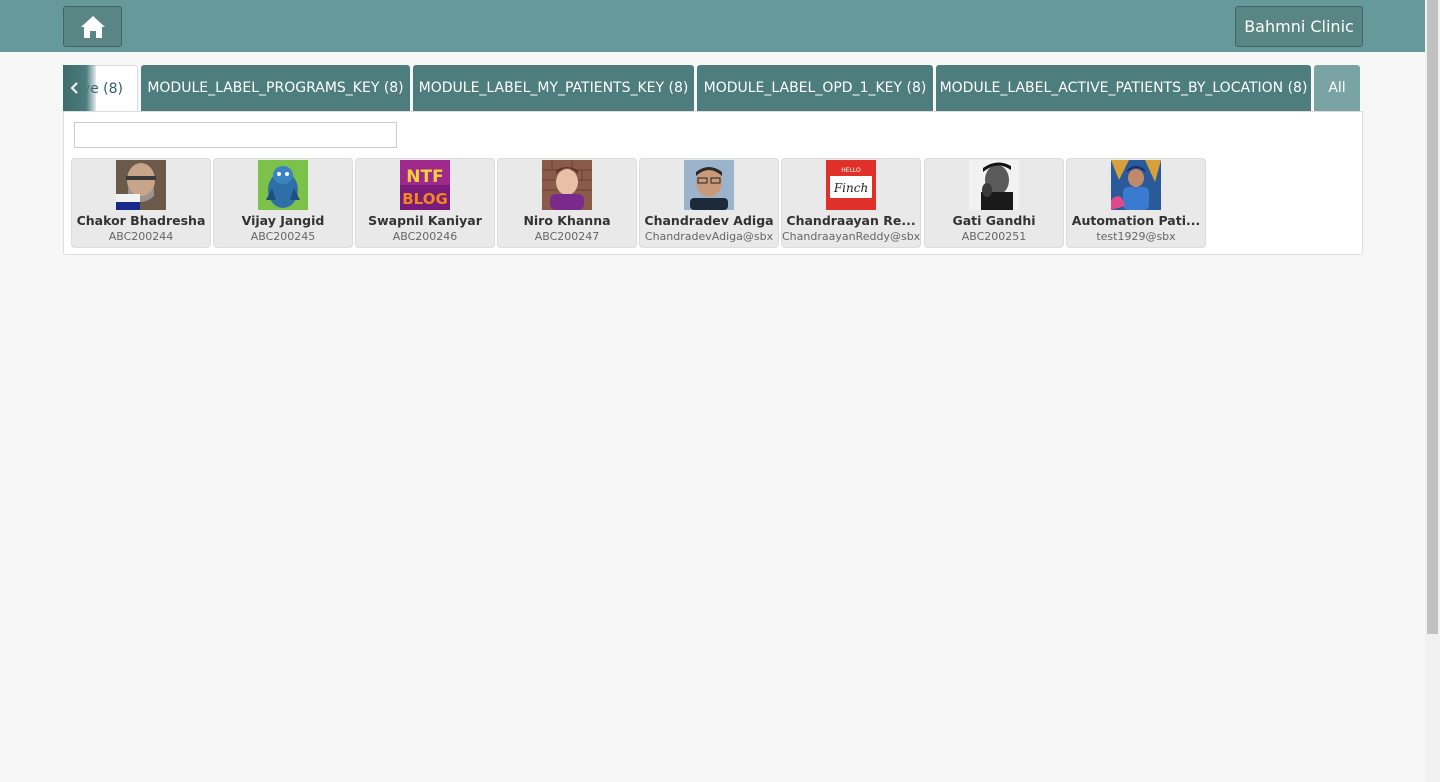 Image resolution: width=1440 pixels, height=782 pixels. I want to click on patient-card: Vijay Jangid ABC200245, so click(283, 203).